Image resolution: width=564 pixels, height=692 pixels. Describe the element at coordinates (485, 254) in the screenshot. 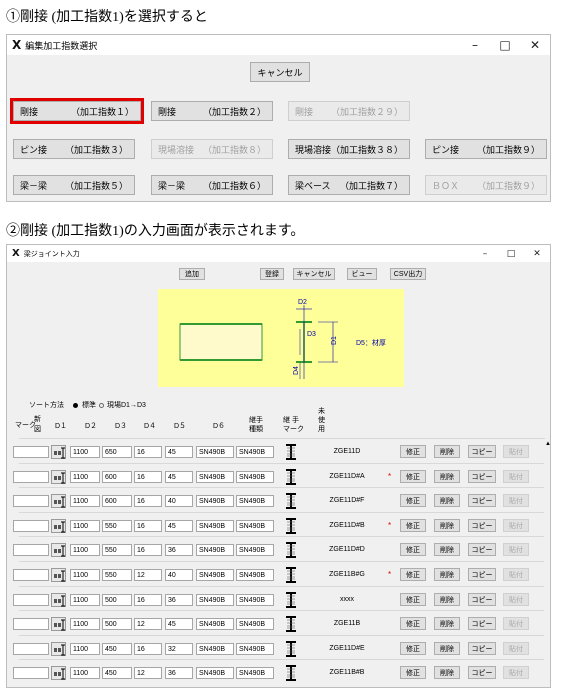

I see `minimize-icon-2: –` at that location.